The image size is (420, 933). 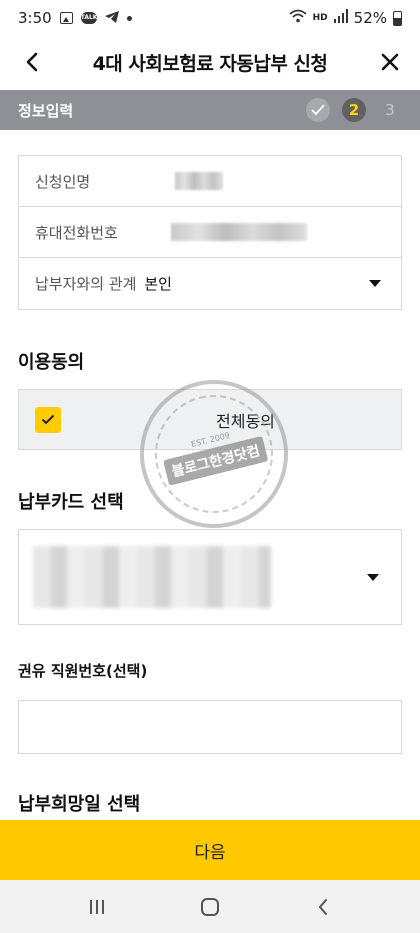 I want to click on card-title: 납부카드 선택, so click(x=71, y=502).